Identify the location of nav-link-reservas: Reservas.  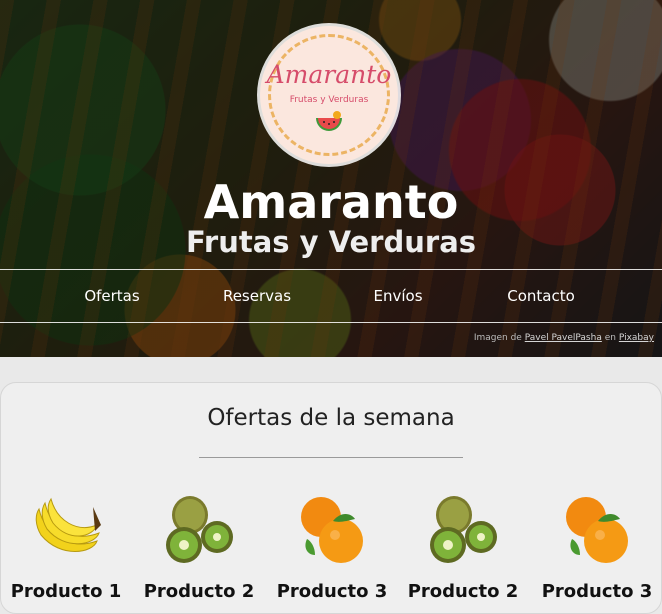
(257, 296).